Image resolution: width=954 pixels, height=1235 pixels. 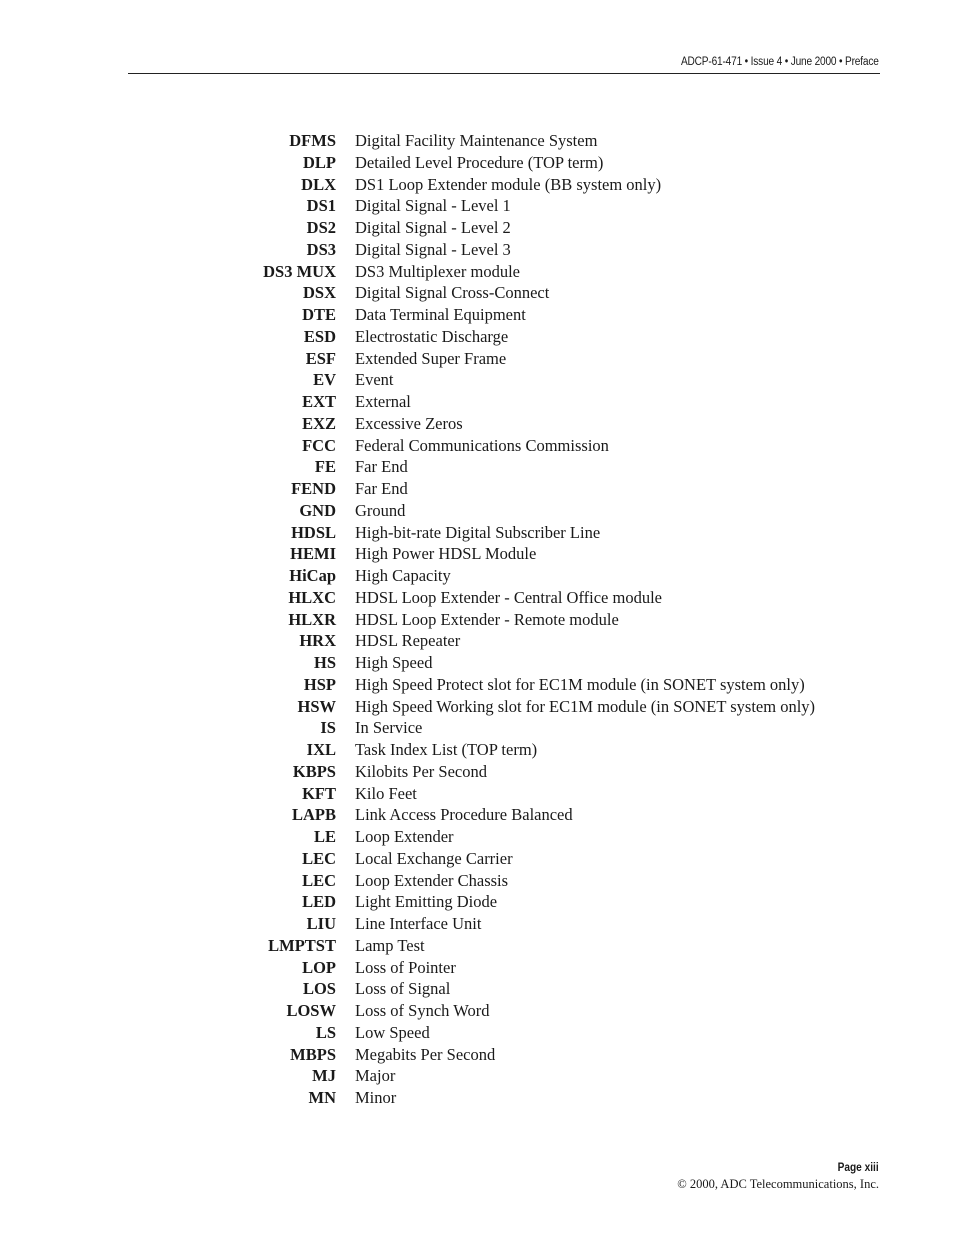 What do you see at coordinates (408, 641) in the screenshot?
I see `abbreviation-definition: HDSL Repeater` at bounding box center [408, 641].